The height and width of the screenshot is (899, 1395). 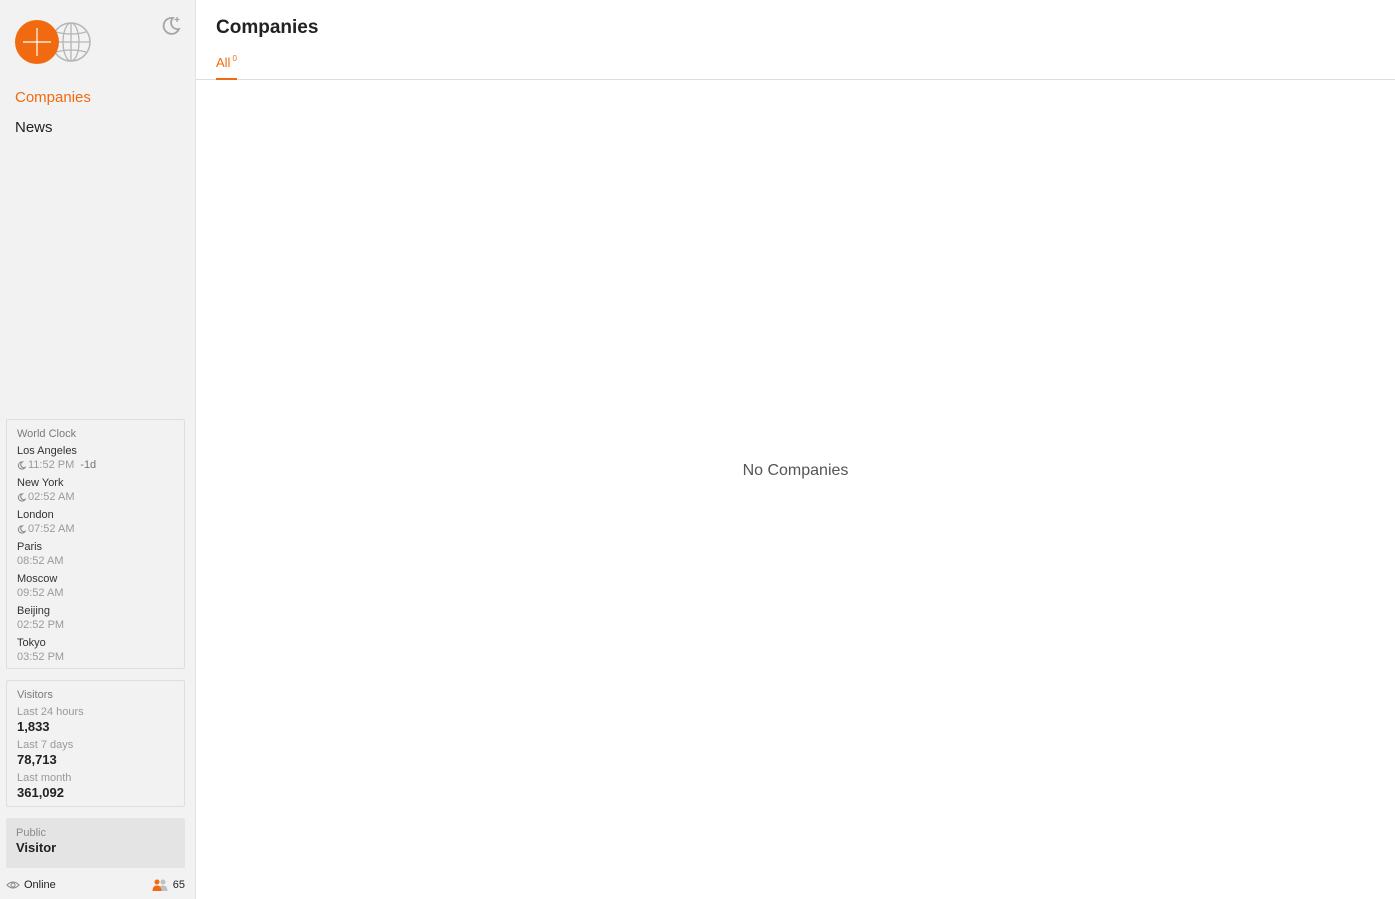 What do you see at coordinates (95, 561) in the screenshot?
I see `city-time: 08:52 AM` at bounding box center [95, 561].